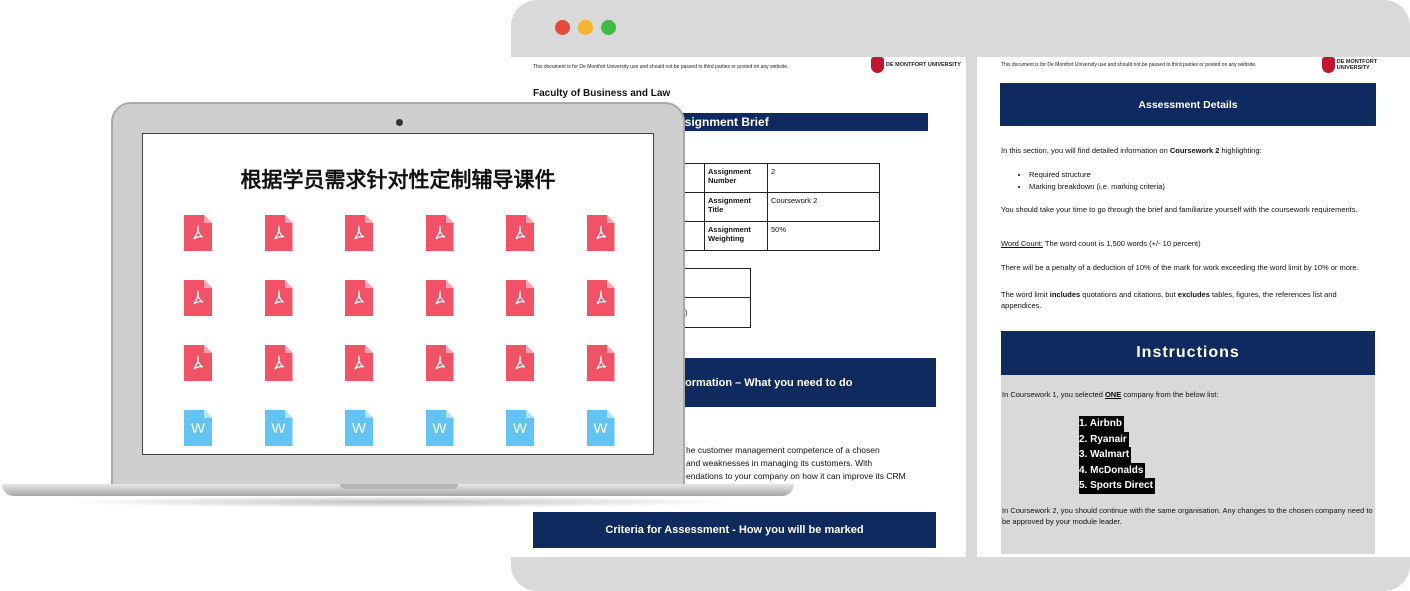  Describe the element at coordinates (1105, 455) in the screenshot. I see `list-item: 3. Walmart` at that location.